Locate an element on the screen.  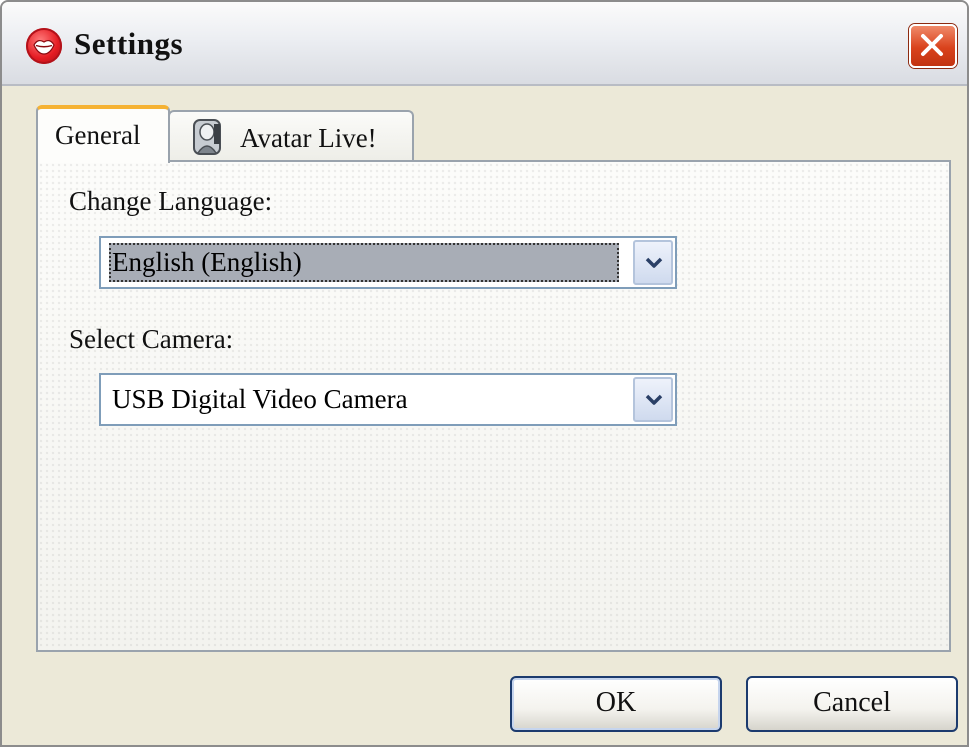
language-select: English (English) is located at coordinates (388, 262).